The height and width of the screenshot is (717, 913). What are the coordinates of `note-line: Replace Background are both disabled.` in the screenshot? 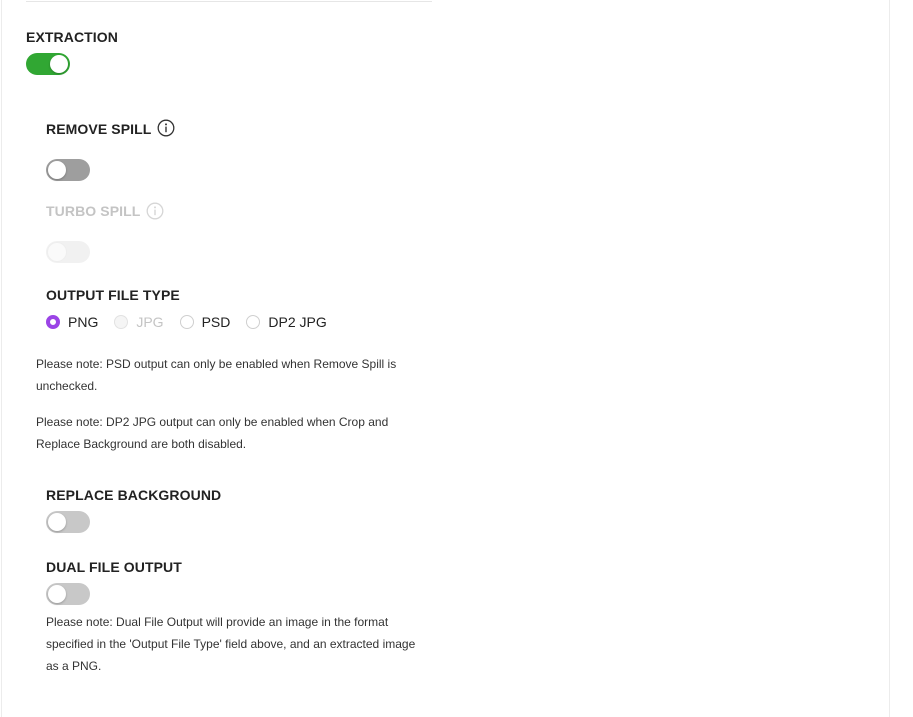 It's located at (141, 444).